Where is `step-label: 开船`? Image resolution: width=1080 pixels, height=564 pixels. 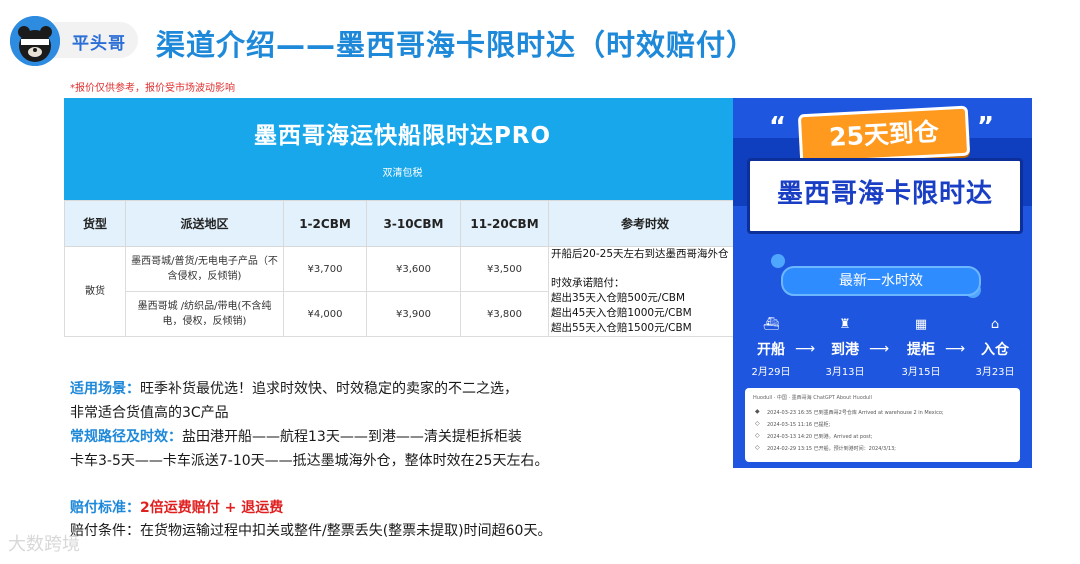 step-label: 开船 is located at coordinates (771, 350).